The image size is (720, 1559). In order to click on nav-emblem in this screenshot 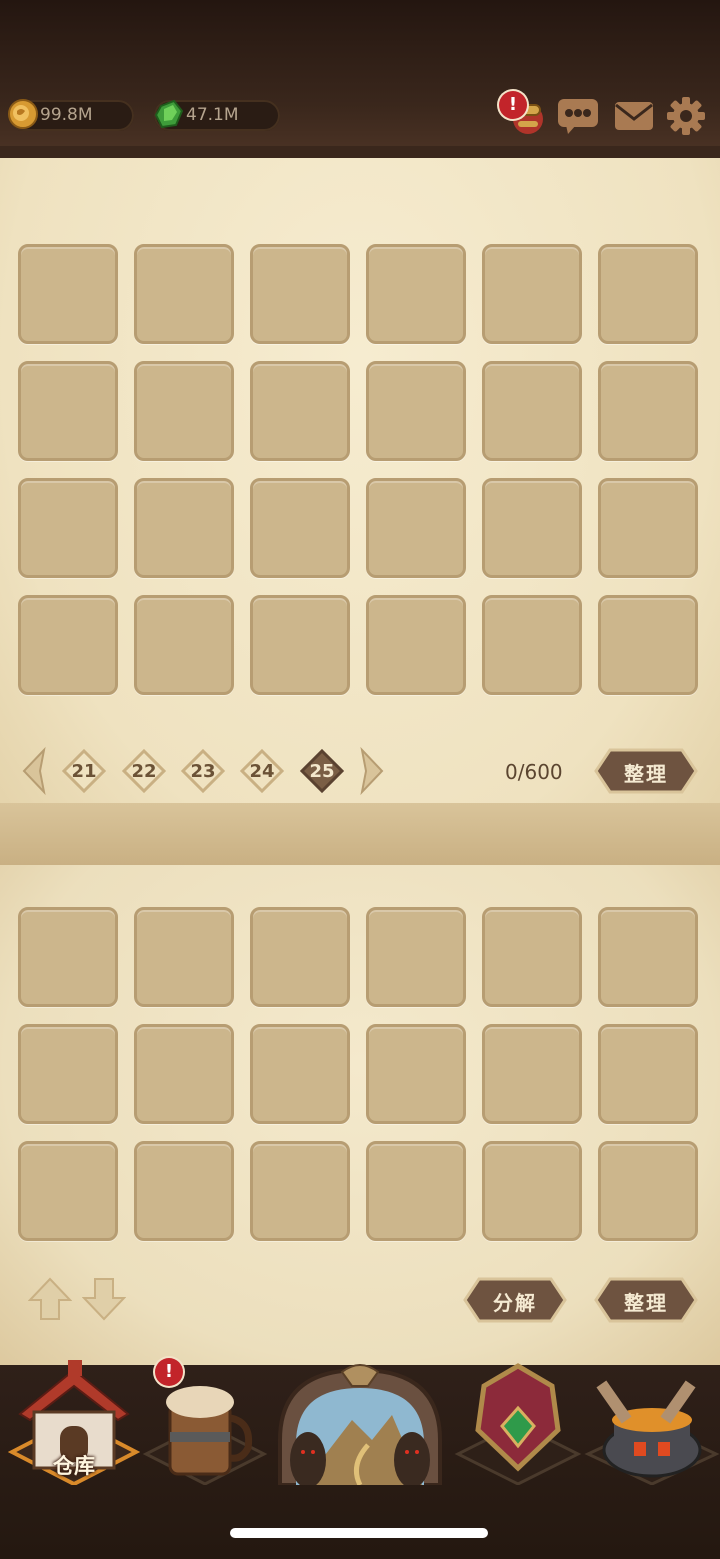, I will do `click(518, 1423)`.